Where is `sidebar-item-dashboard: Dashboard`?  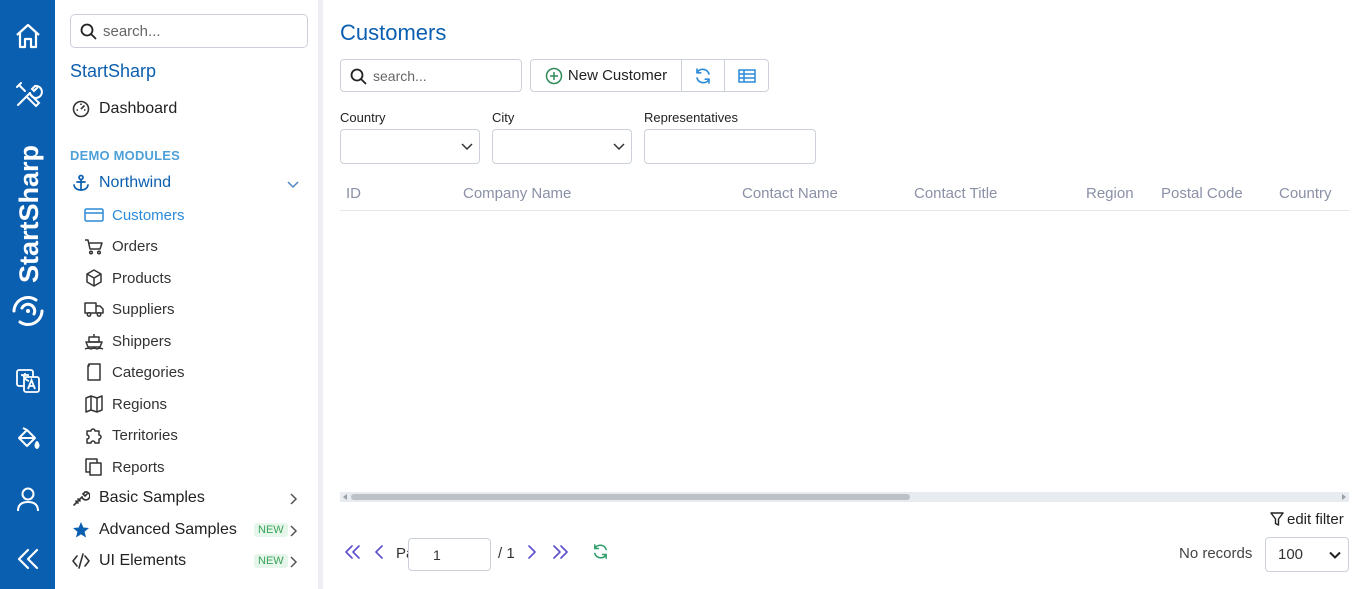
sidebar-item-dashboard: Dashboard is located at coordinates (124, 109).